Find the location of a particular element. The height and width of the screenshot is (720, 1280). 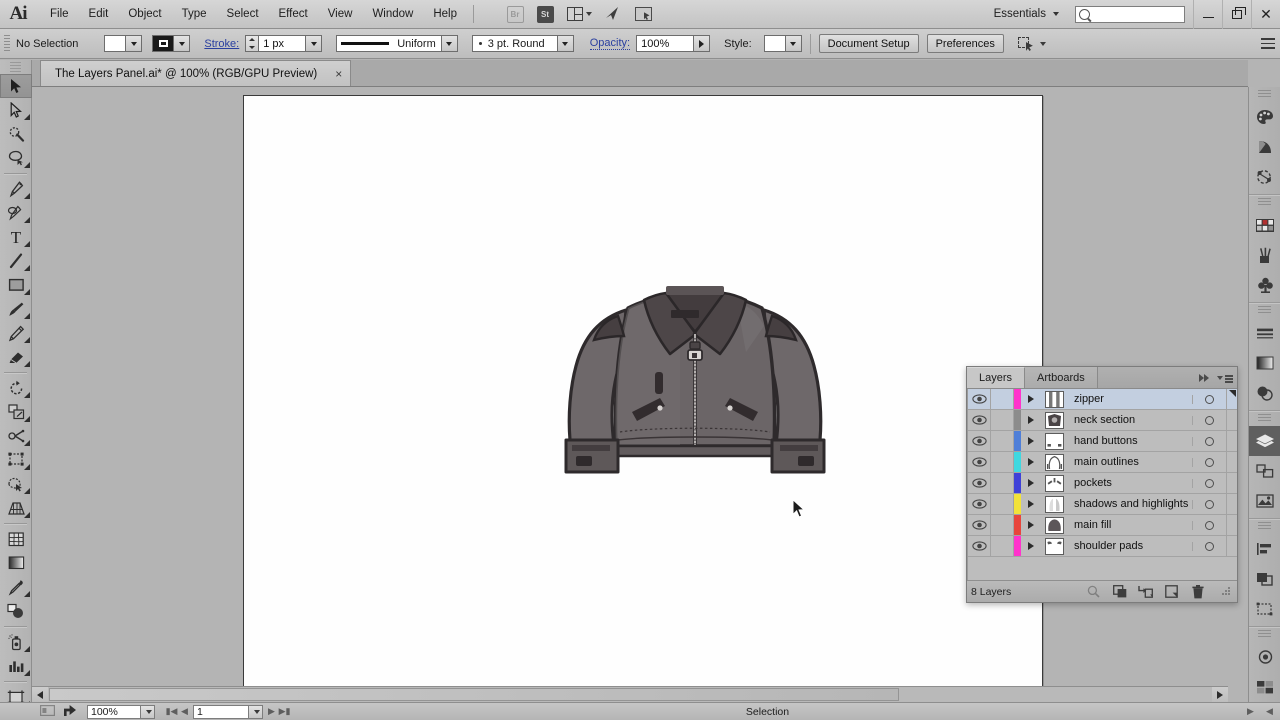

minimize-button is located at coordinates (1207, 14).